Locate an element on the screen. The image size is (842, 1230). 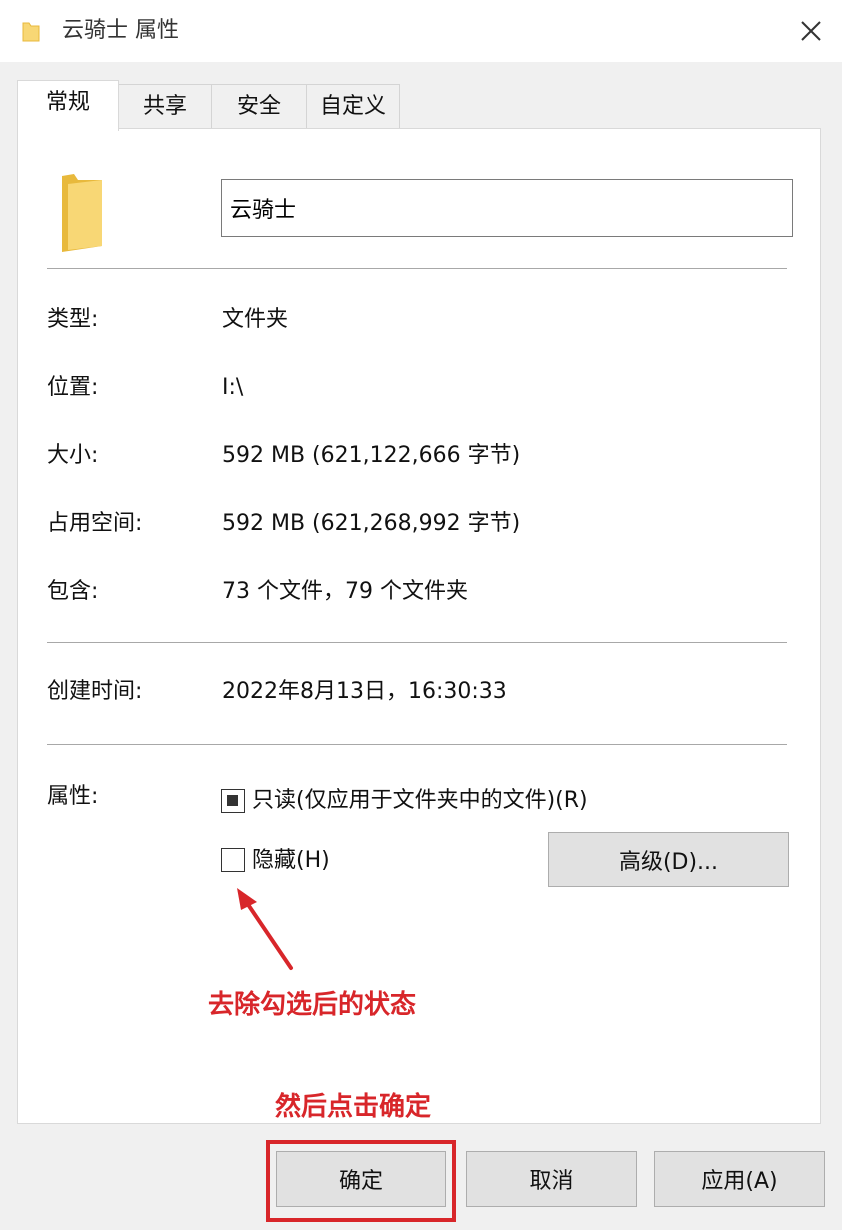
location-label: 位置: is located at coordinates (73, 387).